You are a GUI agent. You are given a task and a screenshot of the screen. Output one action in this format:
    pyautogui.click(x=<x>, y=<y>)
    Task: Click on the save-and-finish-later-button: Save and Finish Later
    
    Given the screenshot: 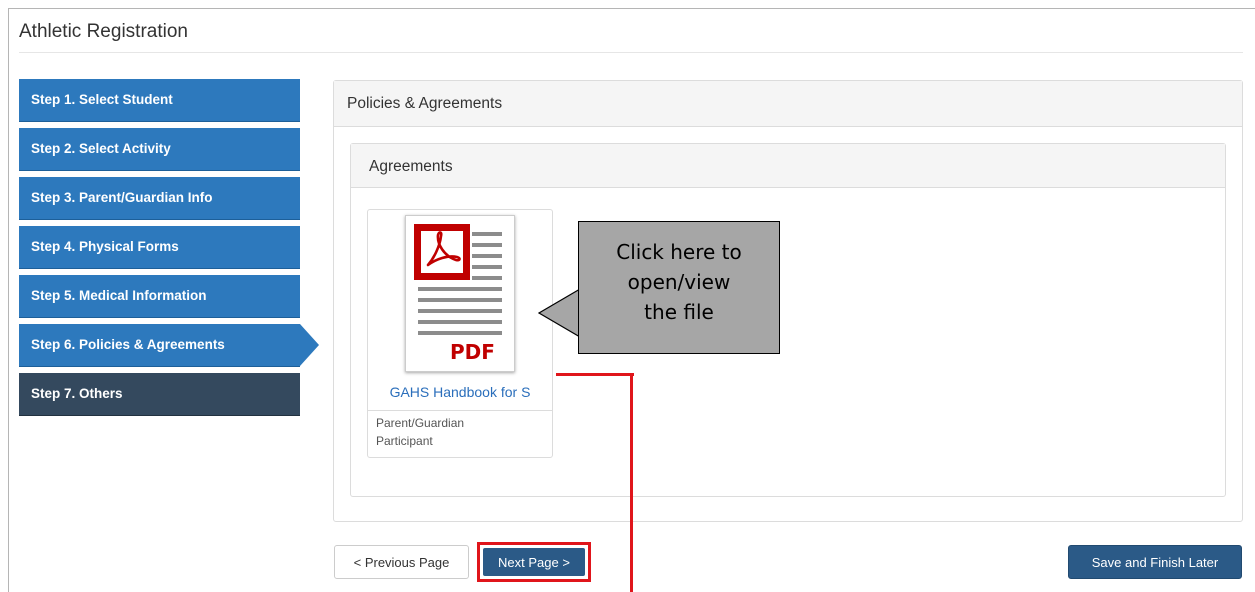 What is the action you would take?
    pyautogui.click(x=1155, y=562)
    